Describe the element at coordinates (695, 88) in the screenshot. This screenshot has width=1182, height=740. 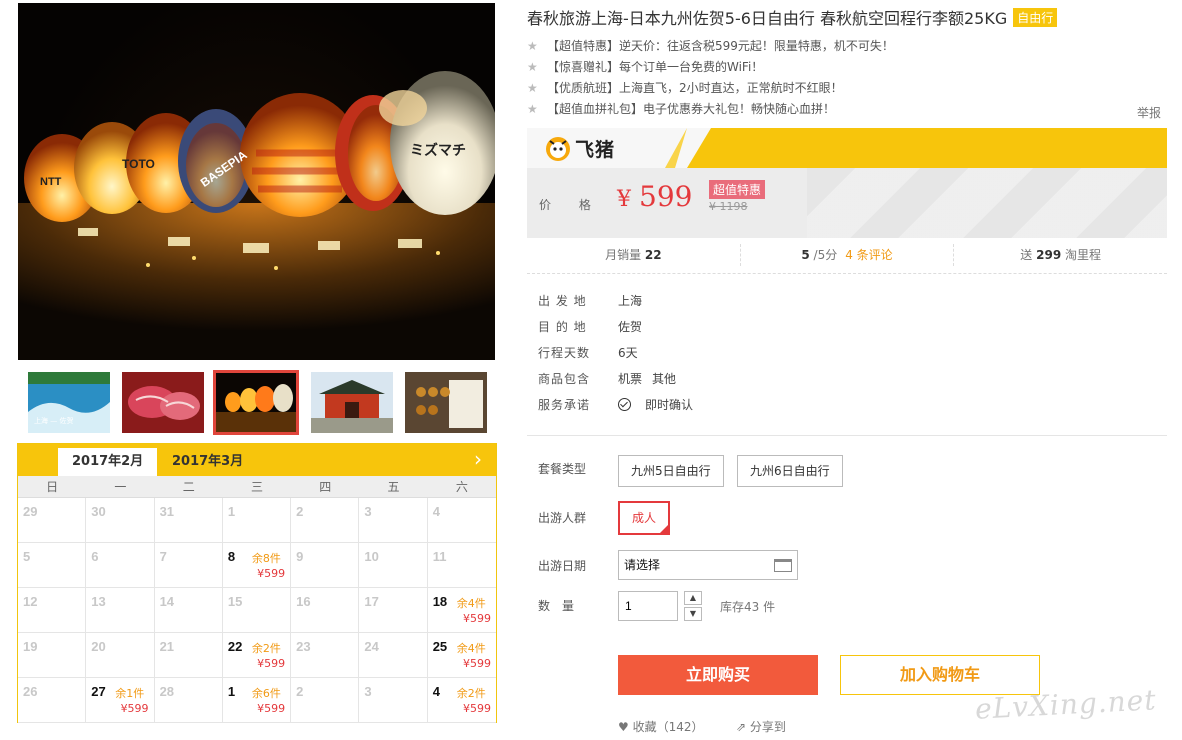
I see `promo-text: 【优质航班】上海直飞，2小时直达，正常航时不红眼！` at that location.